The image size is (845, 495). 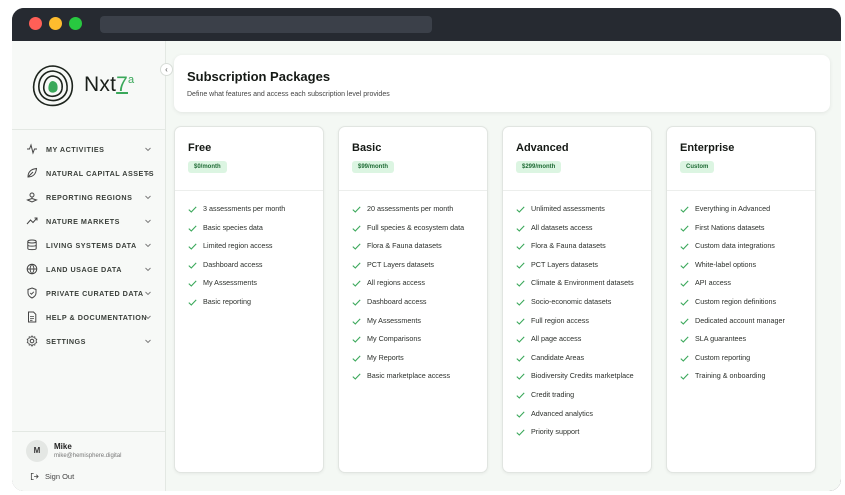 I want to click on feature-item: Socio-economic datasets, so click(x=582, y=302).